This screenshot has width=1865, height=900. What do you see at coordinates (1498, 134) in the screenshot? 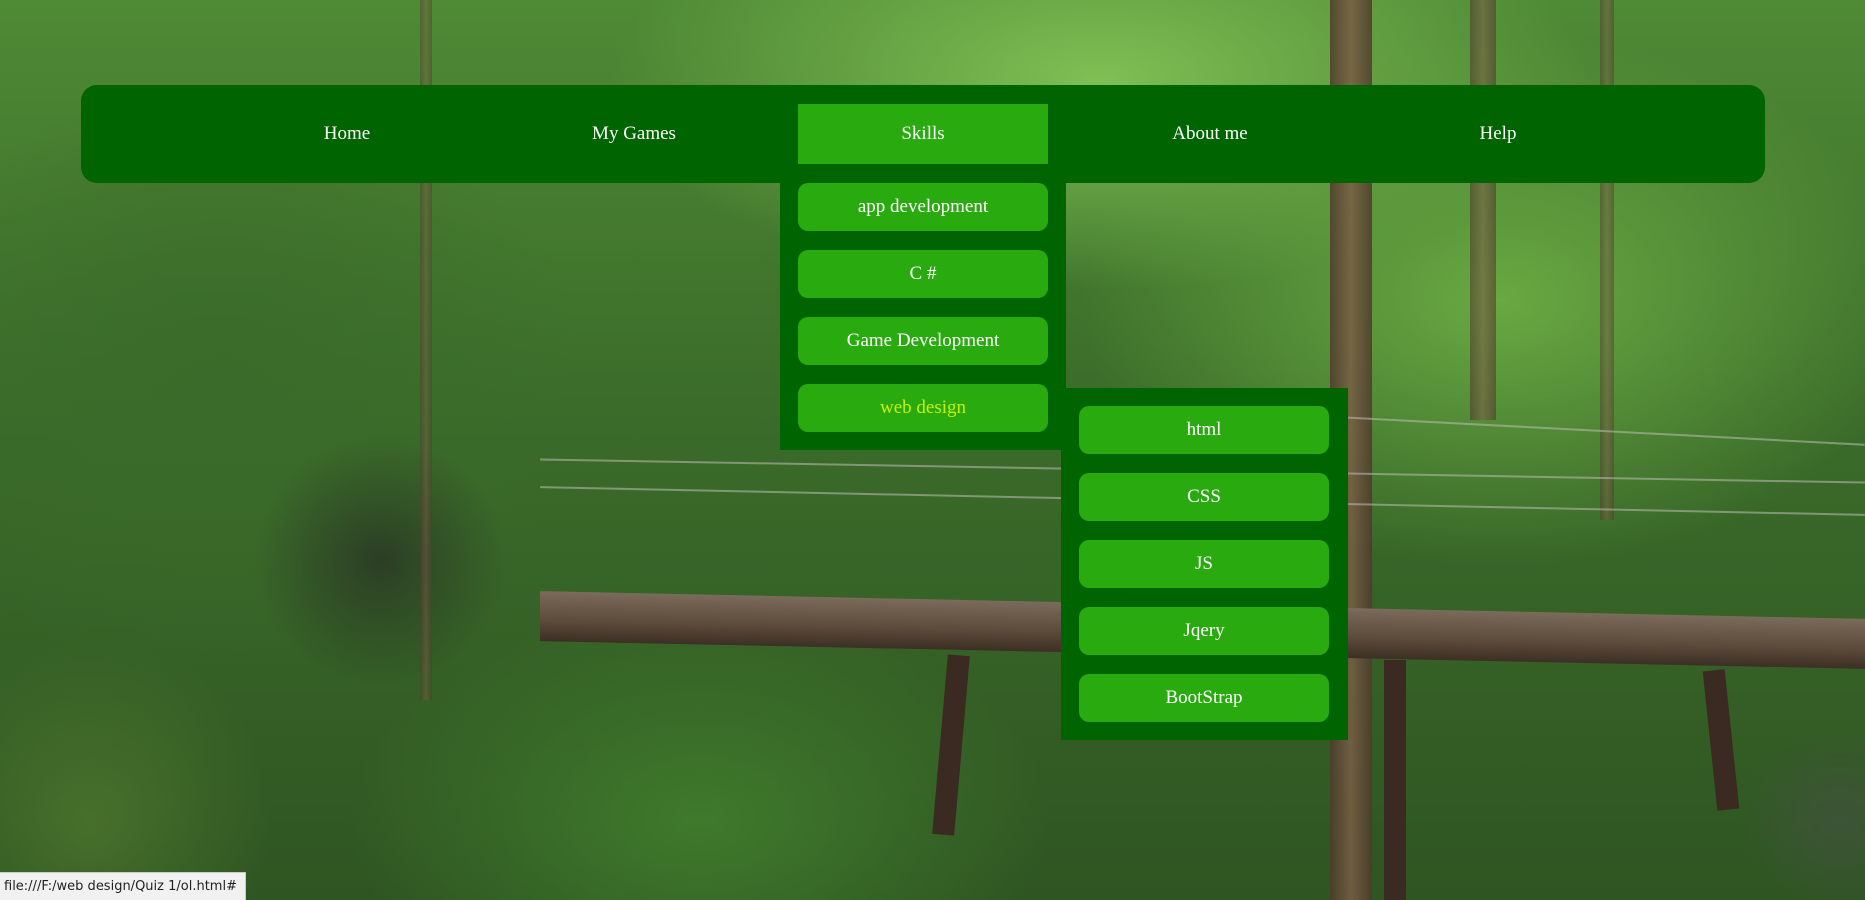
I see `nav-help: Help` at bounding box center [1498, 134].